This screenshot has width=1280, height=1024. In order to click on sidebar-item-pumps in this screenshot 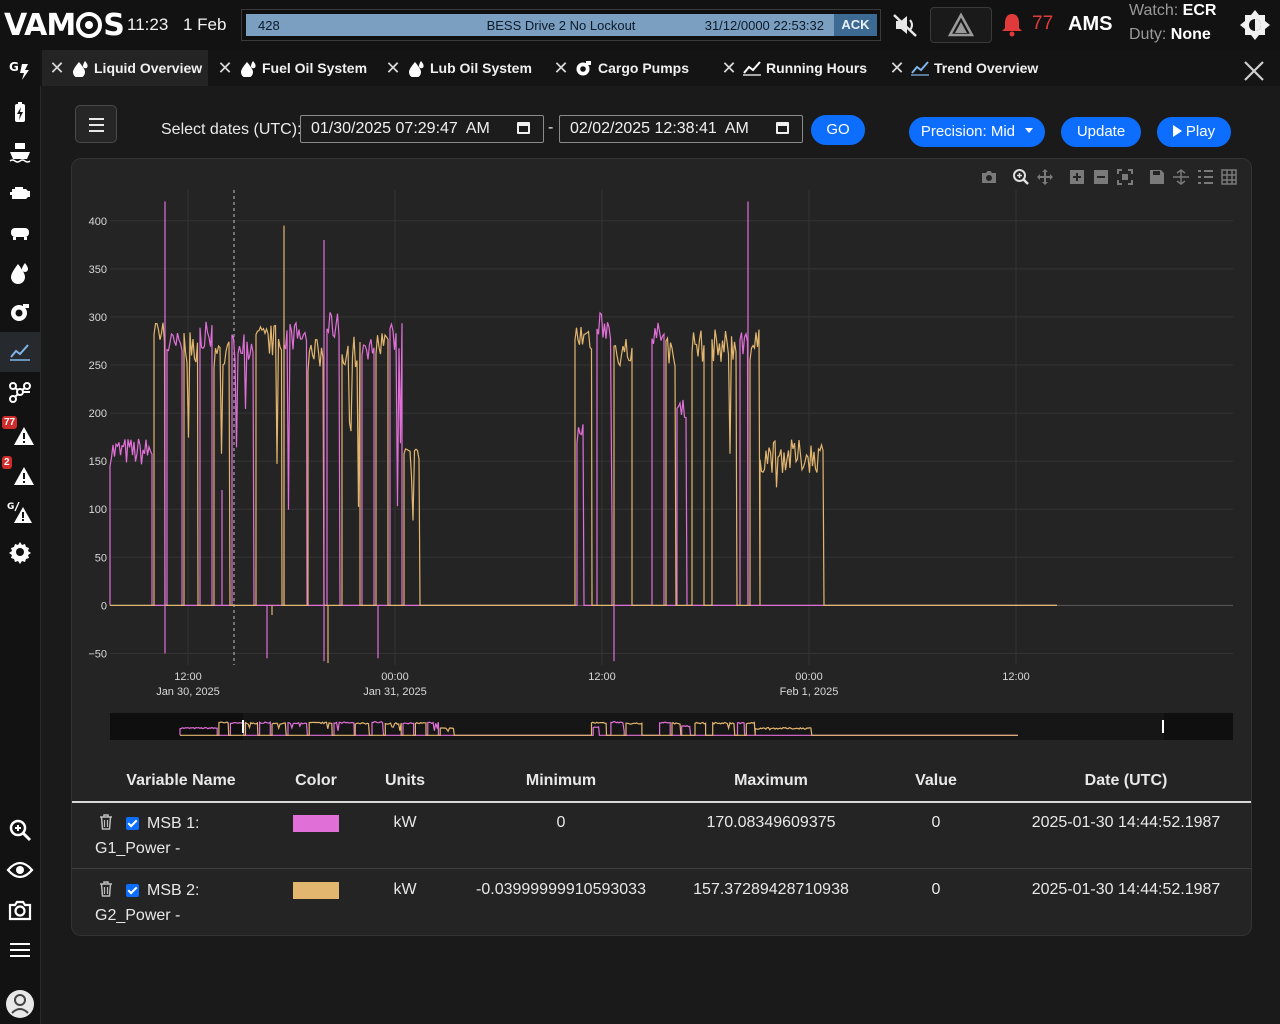, I will do `click(20, 232)`.